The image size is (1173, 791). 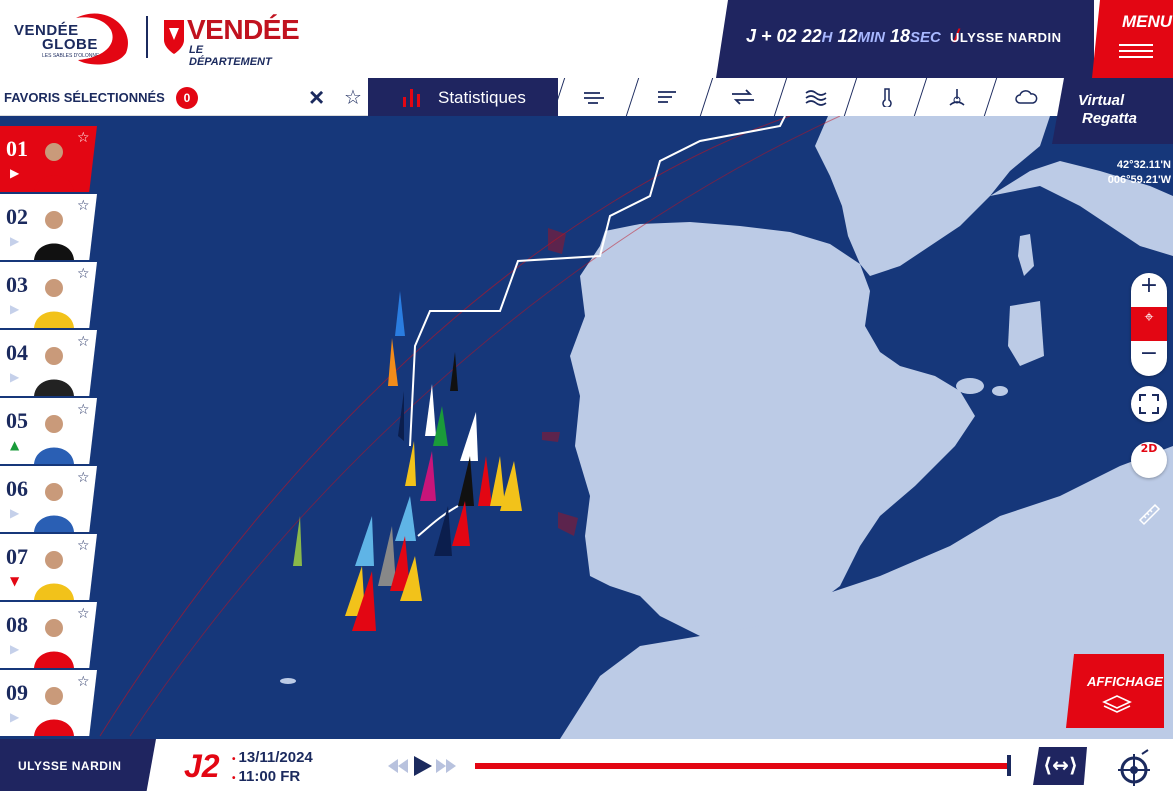 What do you see at coordinates (883, 97) in the screenshot?
I see `layer-temperature-button` at bounding box center [883, 97].